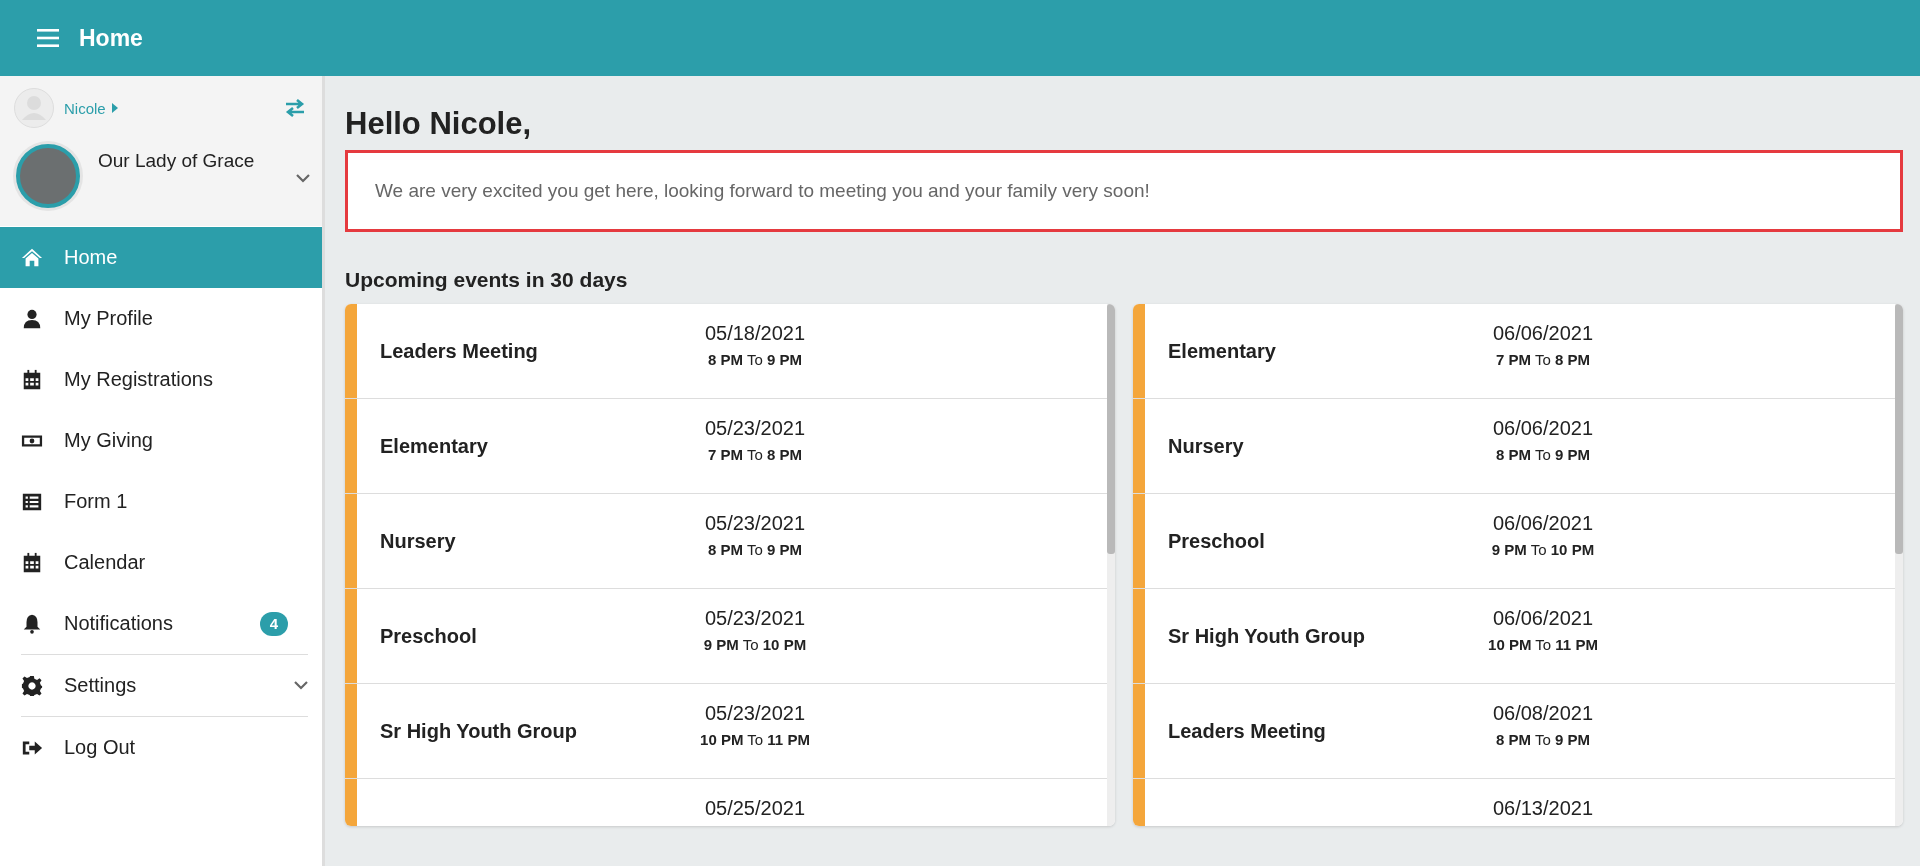 This screenshot has width=1920, height=866. Describe the element at coordinates (161, 562) in the screenshot. I see `menu-item: Calendar` at that location.